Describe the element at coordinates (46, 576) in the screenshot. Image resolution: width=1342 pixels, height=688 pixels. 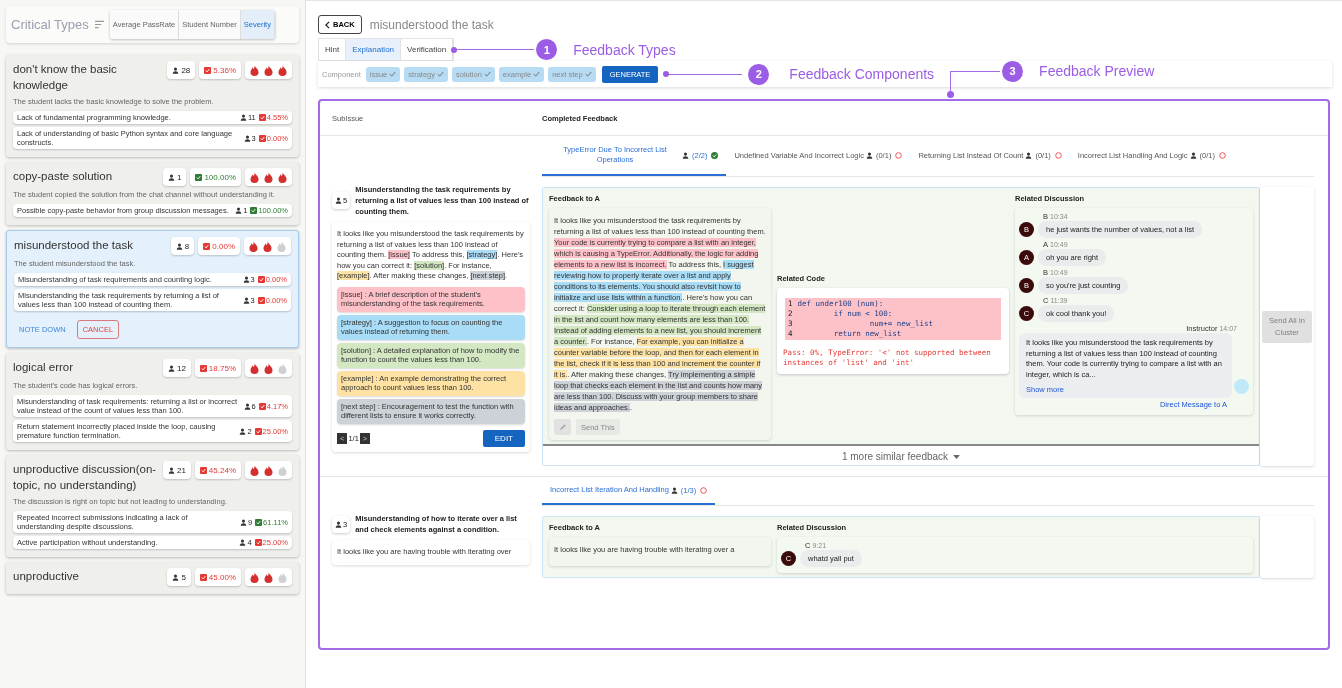
I see `issue-title: unproductive` at that location.